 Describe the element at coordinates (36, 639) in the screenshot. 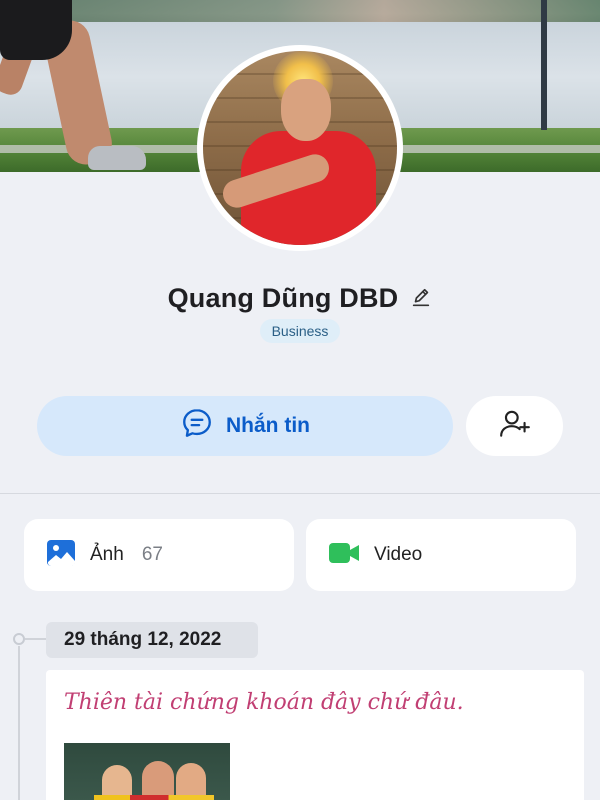

I see `timeline-connector` at that location.